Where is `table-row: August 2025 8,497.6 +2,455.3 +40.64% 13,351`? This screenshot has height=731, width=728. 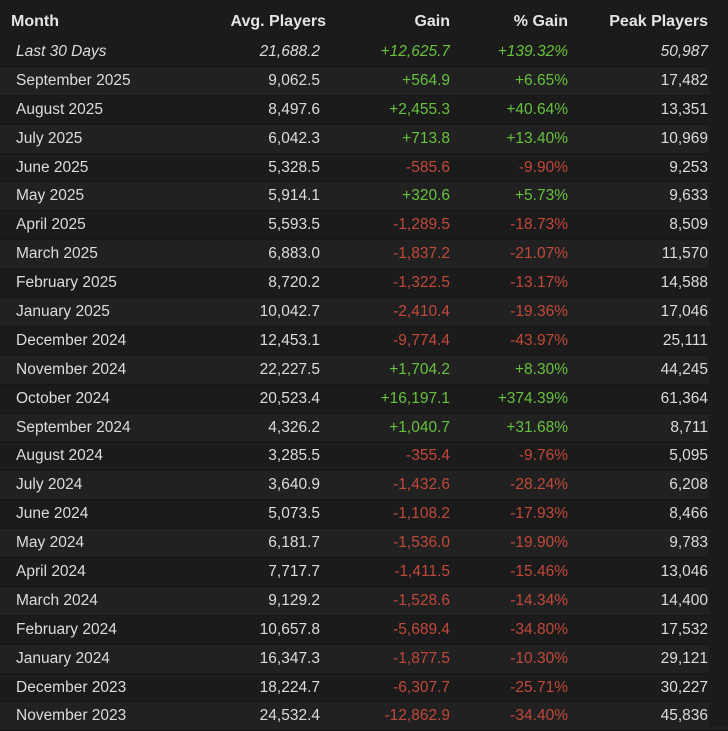
table-row: August 2025 8,497.6 +2,455.3 +40.64% 13,351 is located at coordinates (364, 110).